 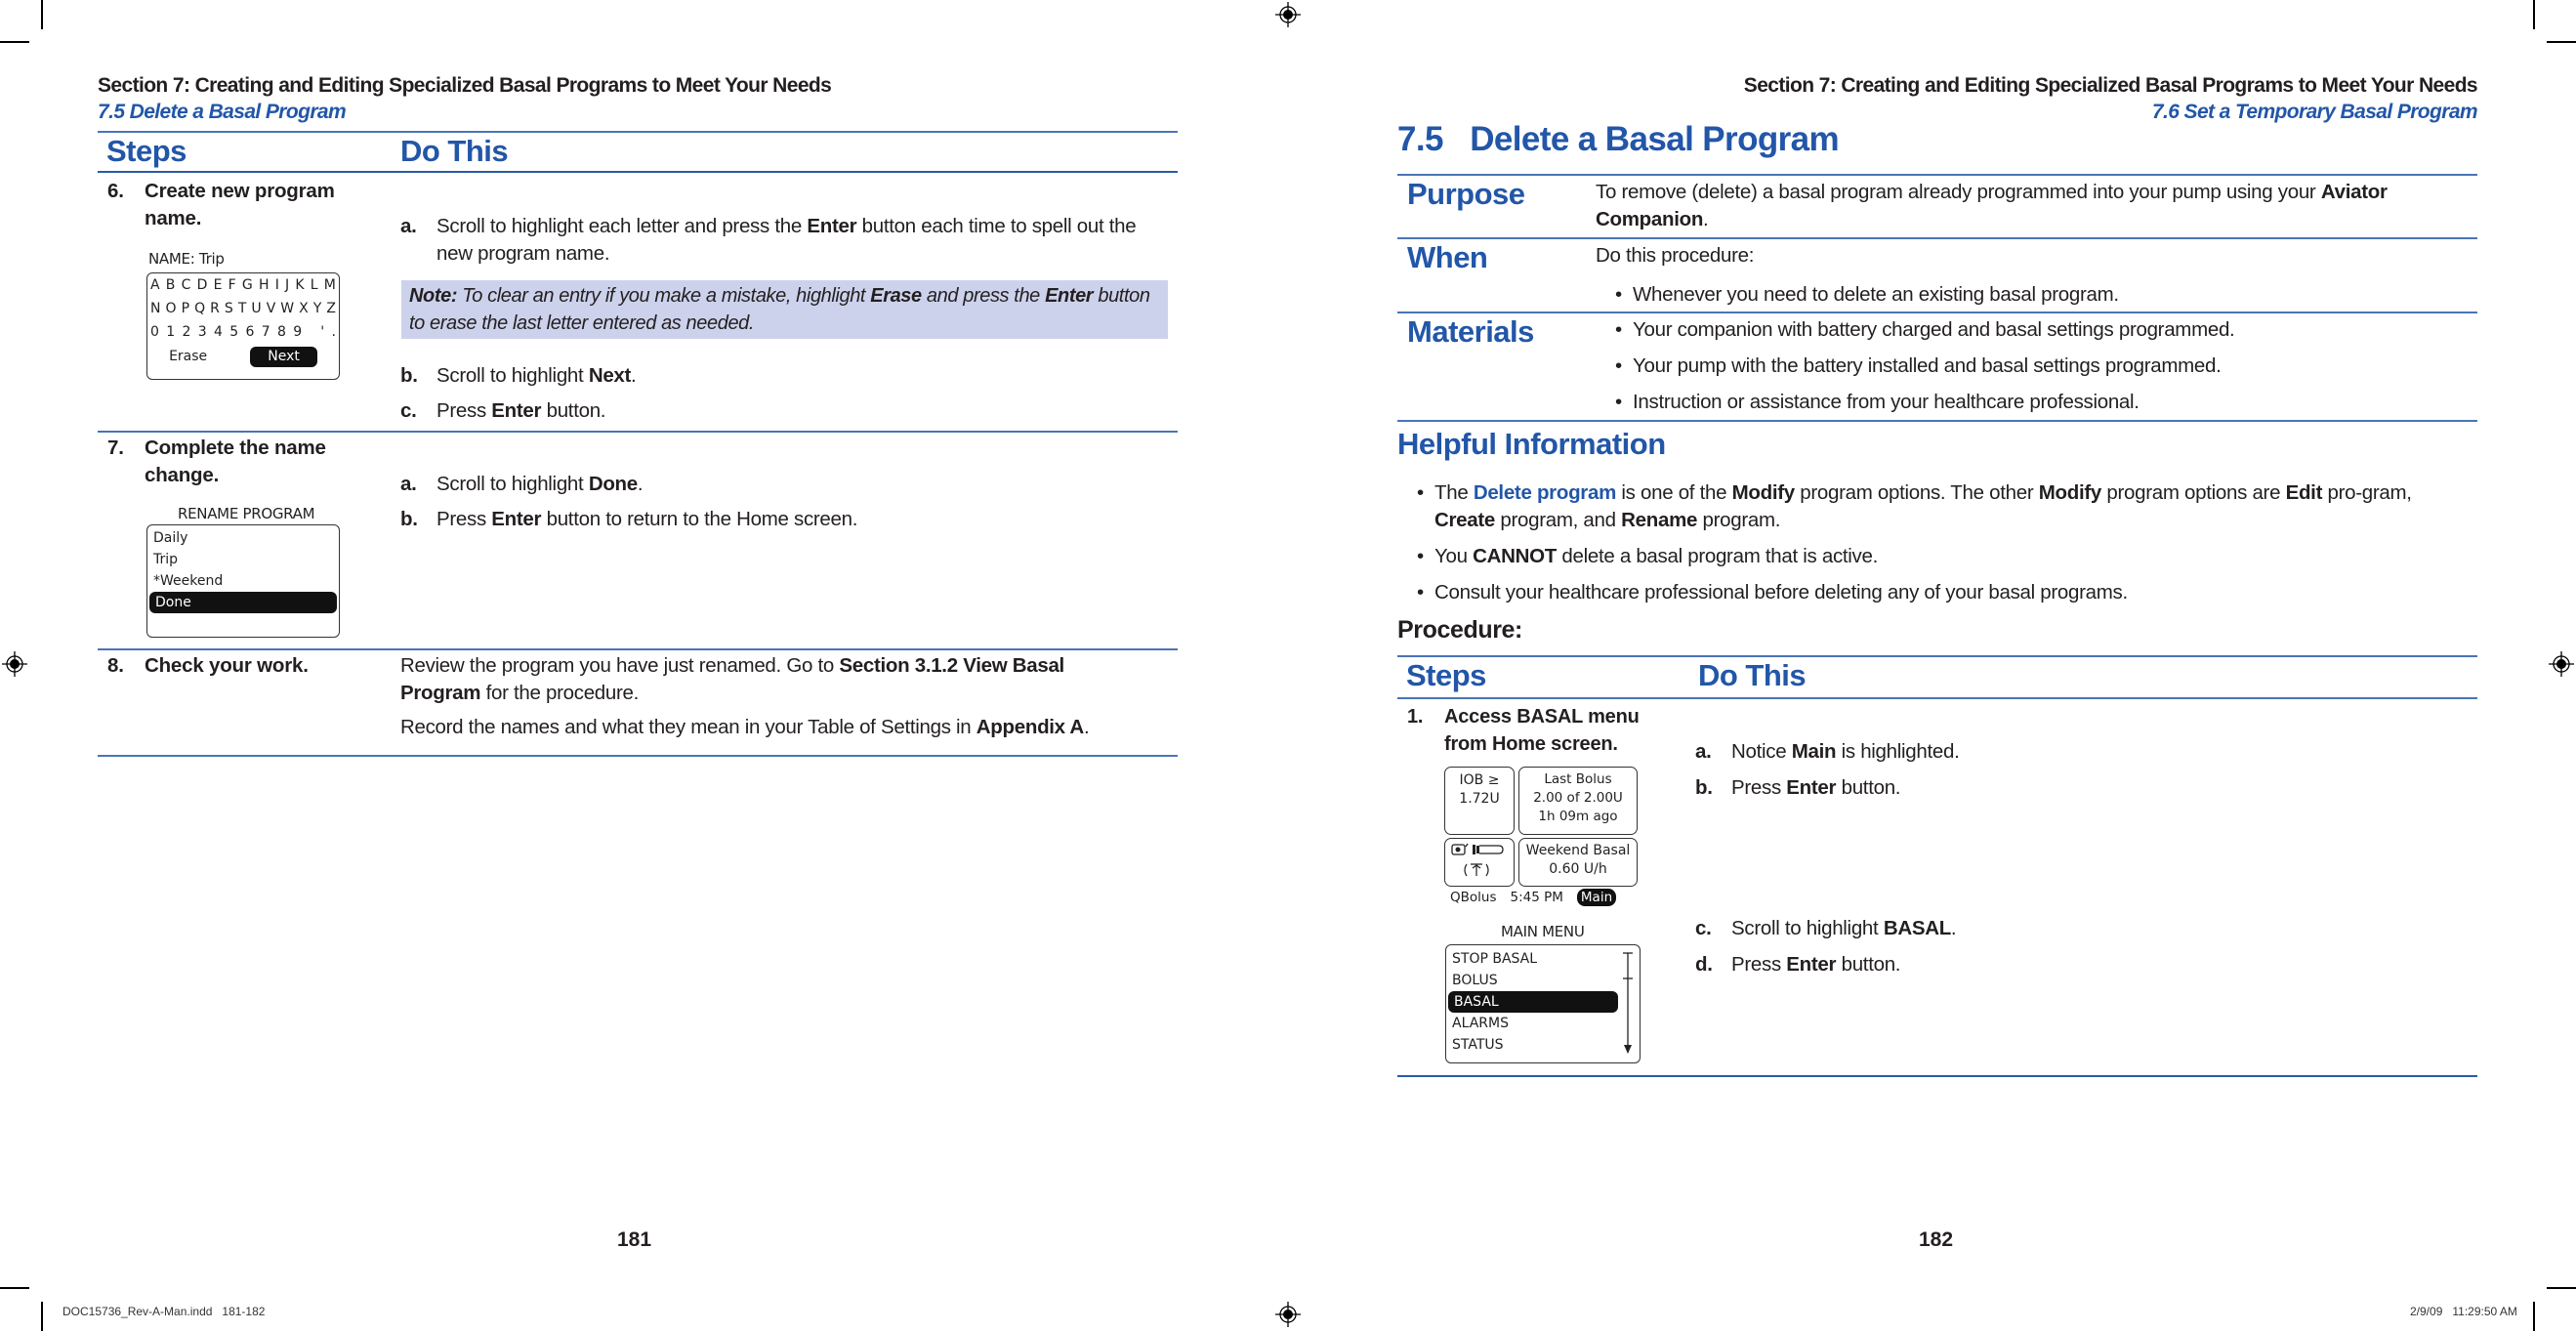 What do you see at coordinates (243, 332) in the screenshot?
I see `keyboard-row: 0123456789 '.` at bounding box center [243, 332].